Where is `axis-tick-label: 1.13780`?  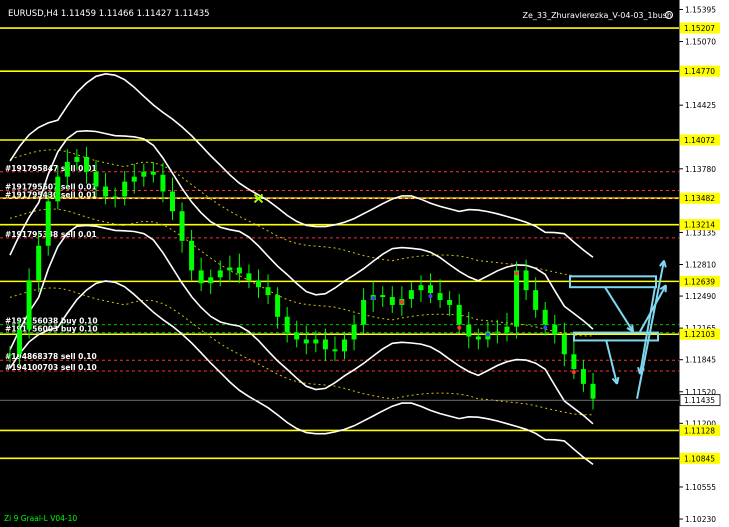
axis-tick-label: 1.13780 is located at coordinates (700, 169).